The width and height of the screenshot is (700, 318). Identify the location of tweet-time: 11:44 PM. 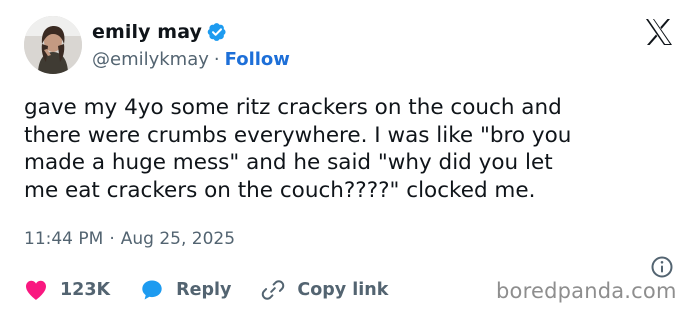
(64, 239).